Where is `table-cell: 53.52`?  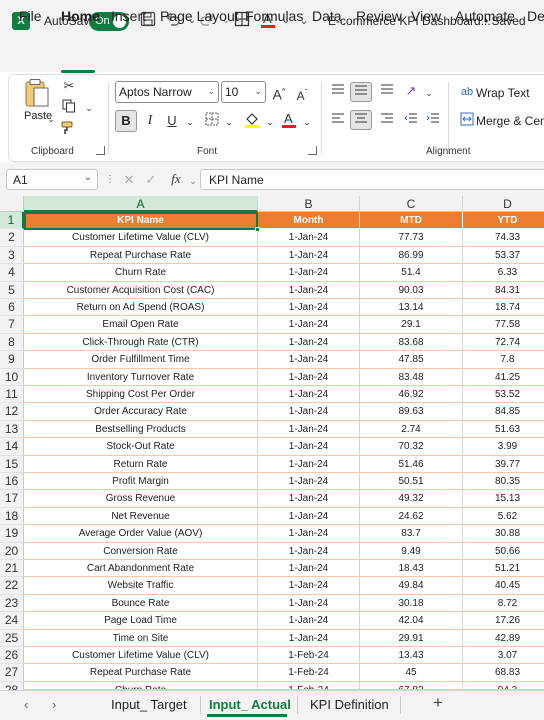
table-cell: 53.52 is located at coordinates (503, 395).